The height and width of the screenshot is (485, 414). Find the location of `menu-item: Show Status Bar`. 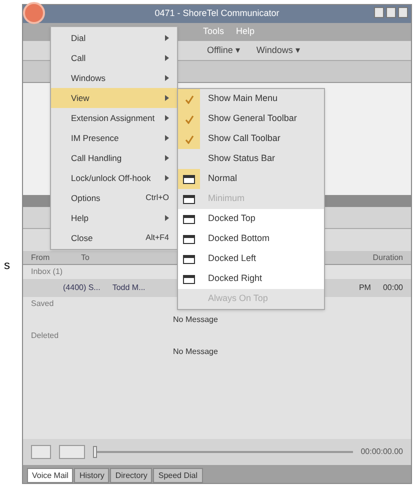

menu-item: Show Status Bar is located at coordinates (251, 159).